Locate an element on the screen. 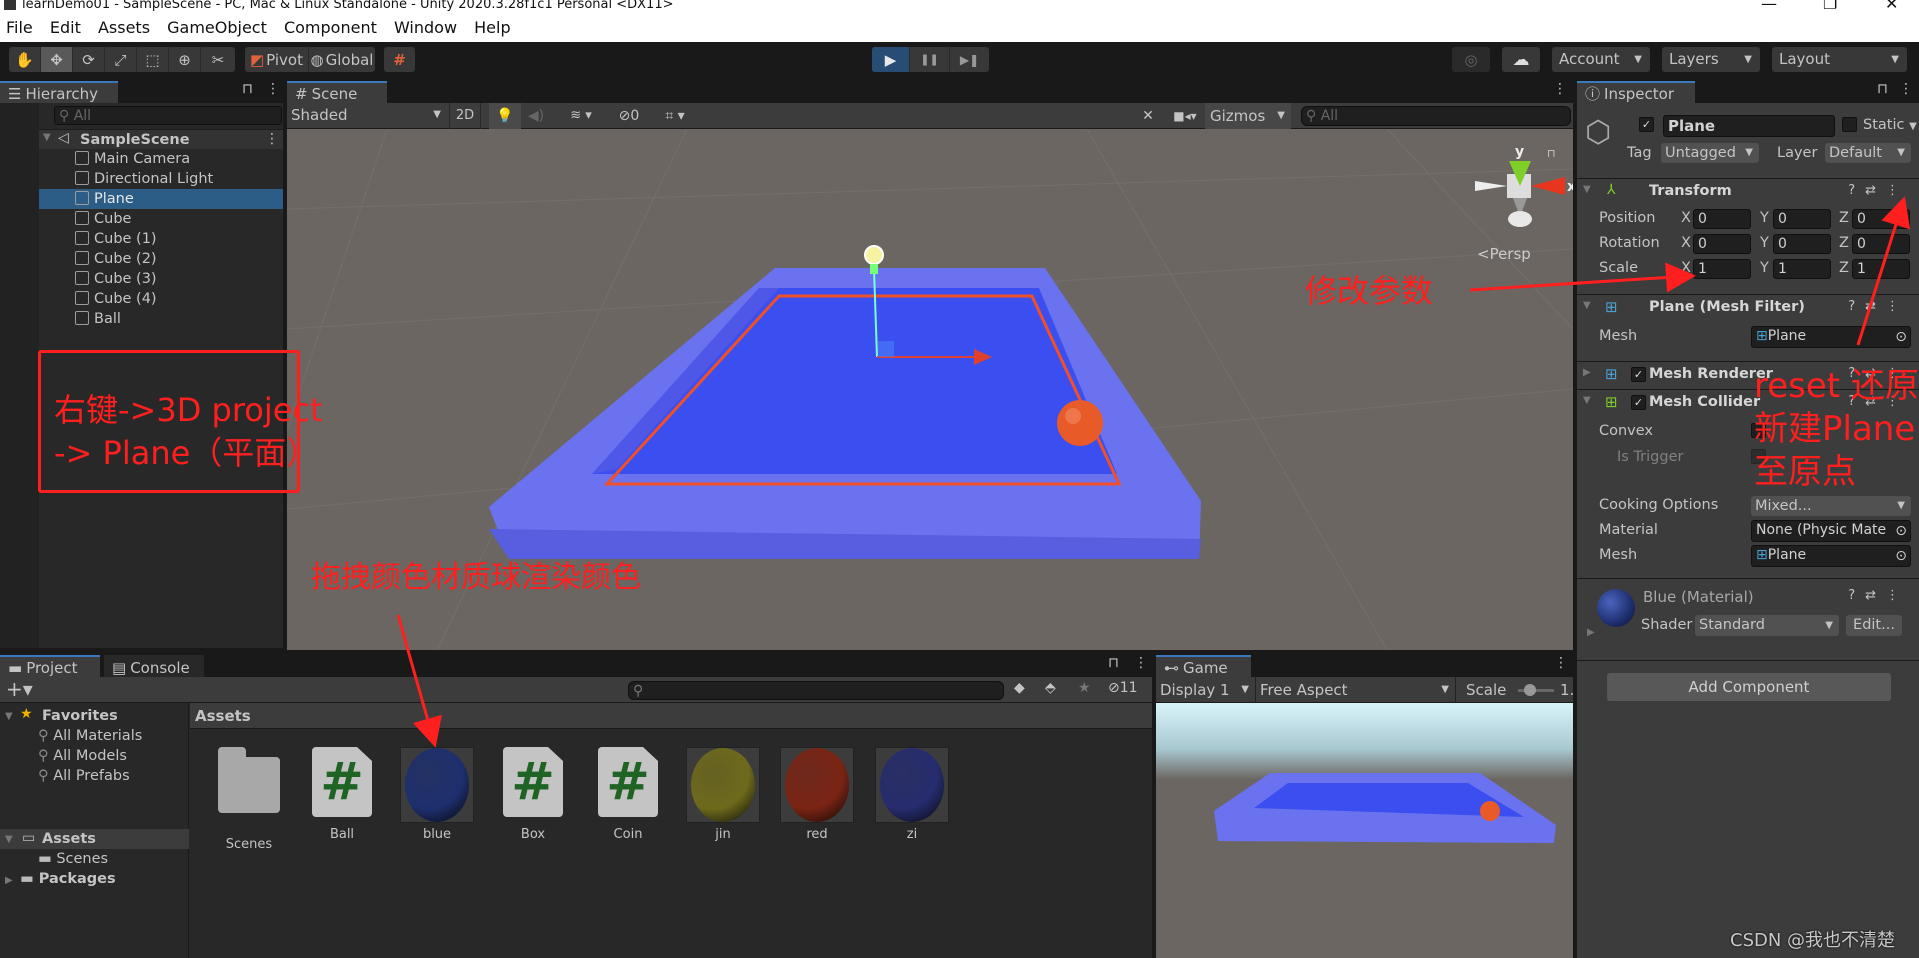  mesh-renderer-enabled-checkbox: ✓ is located at coordinates (1638, 374).